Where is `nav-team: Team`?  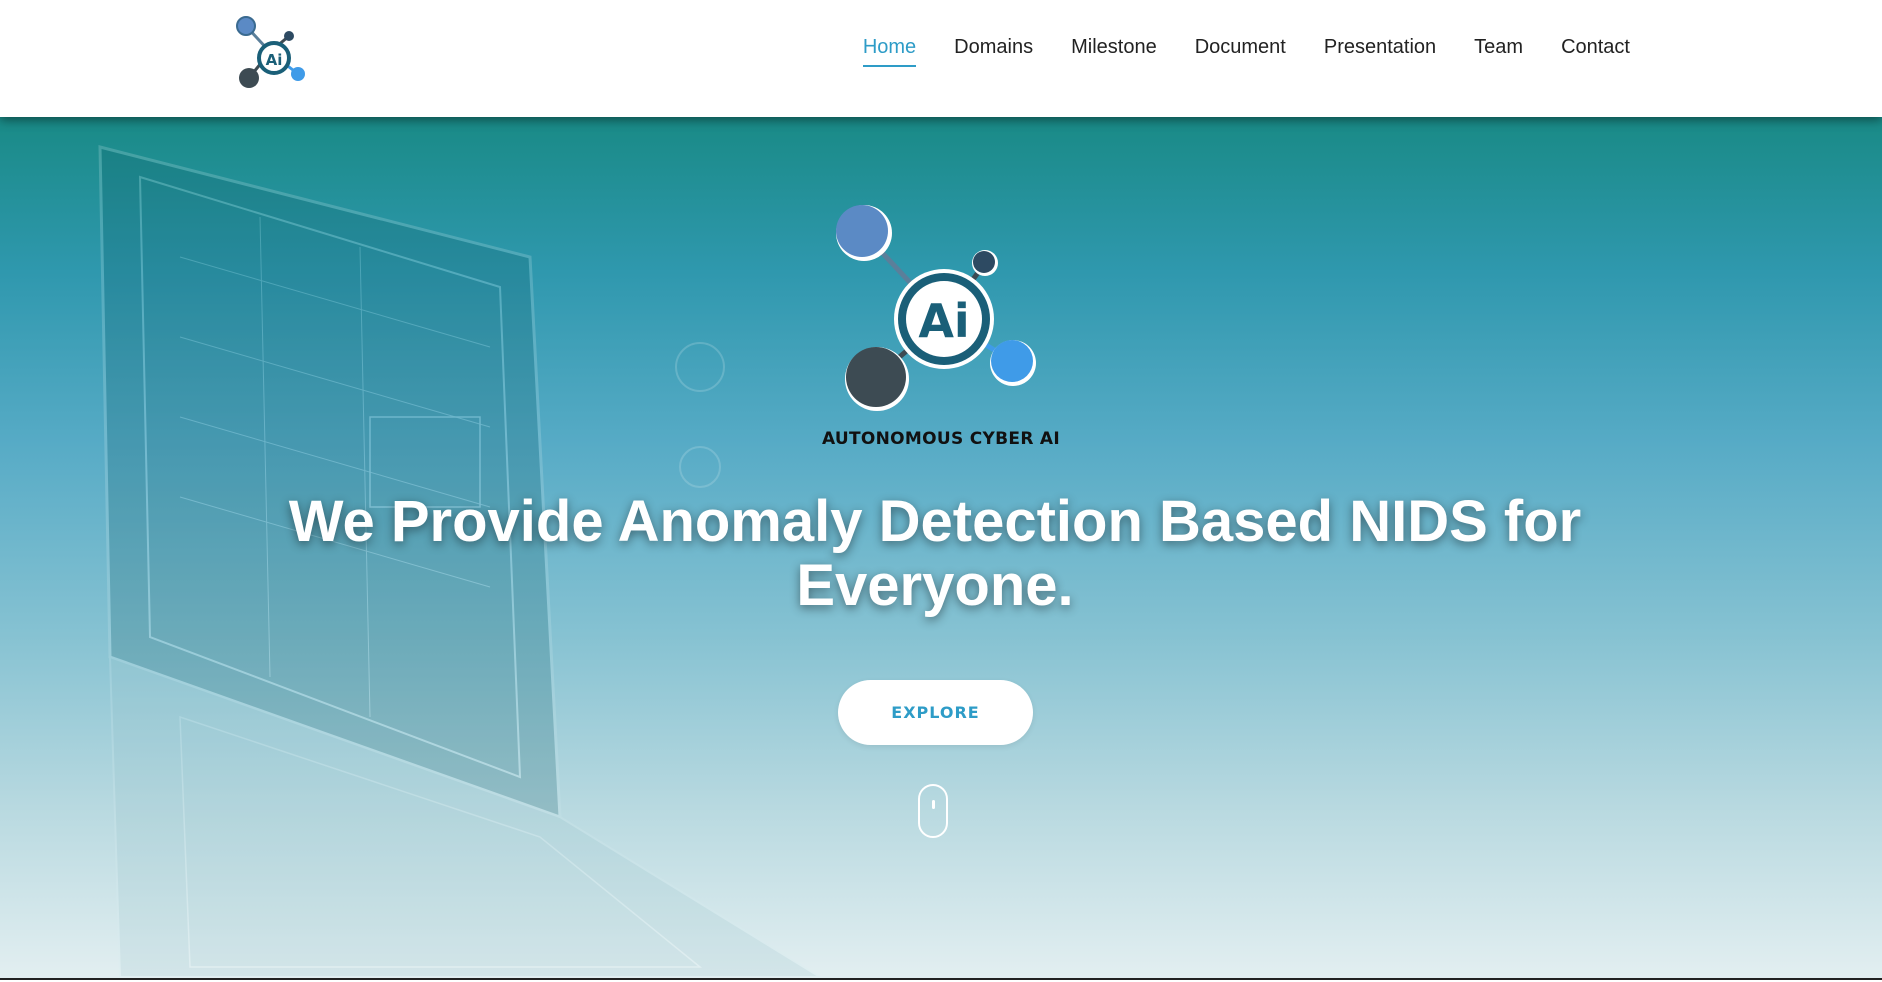
nav-team: Team is located at coordinates (1498, 51).